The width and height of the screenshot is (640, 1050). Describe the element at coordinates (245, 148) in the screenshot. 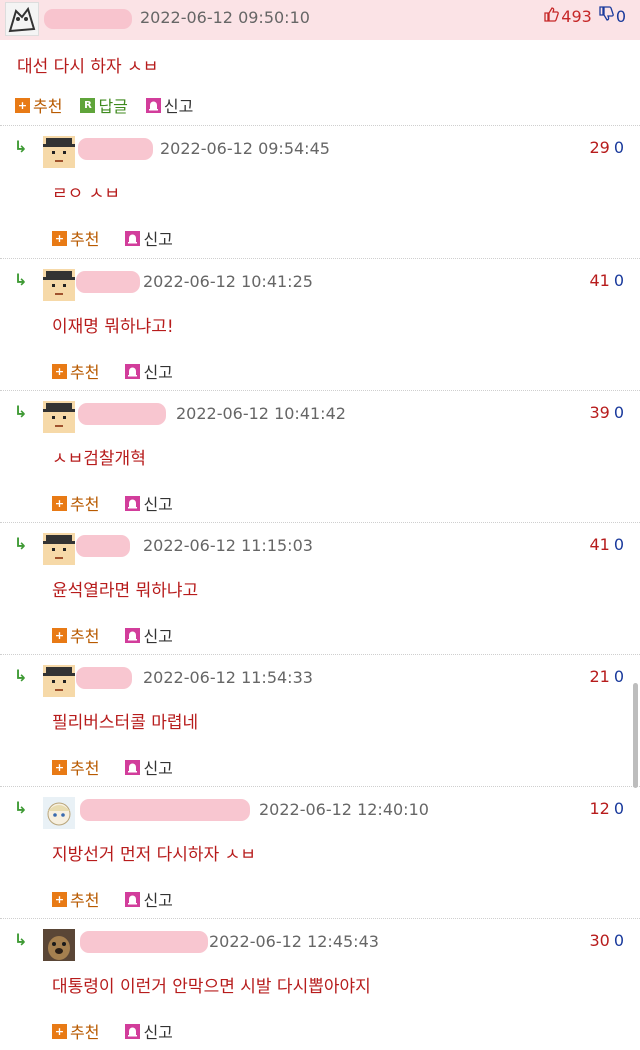

I see `comment-timestamp: 2022-06-12 09:54:45` at that location.